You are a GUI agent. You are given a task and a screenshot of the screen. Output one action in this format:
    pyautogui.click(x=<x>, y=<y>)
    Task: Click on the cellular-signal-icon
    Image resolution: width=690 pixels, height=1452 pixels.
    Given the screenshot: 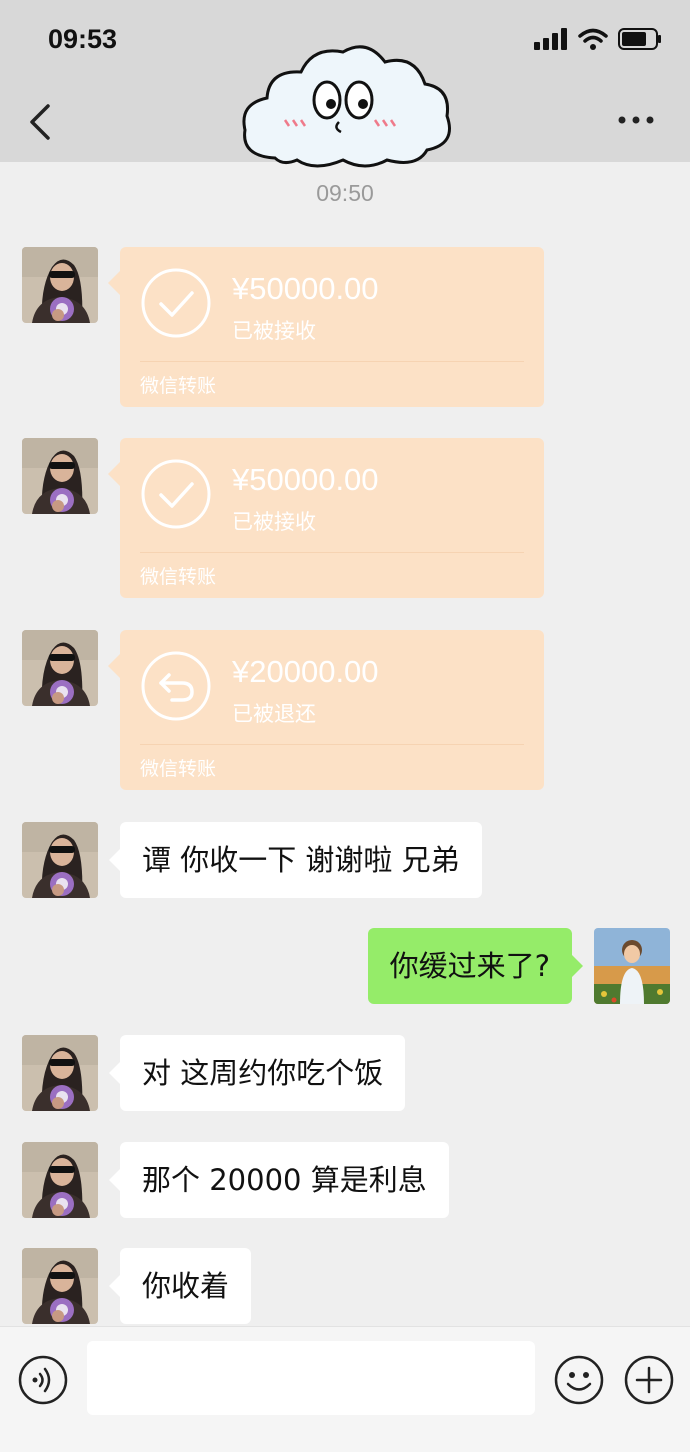 What is the action you would take?
    pyautogui.click(x=550, y=39)
    